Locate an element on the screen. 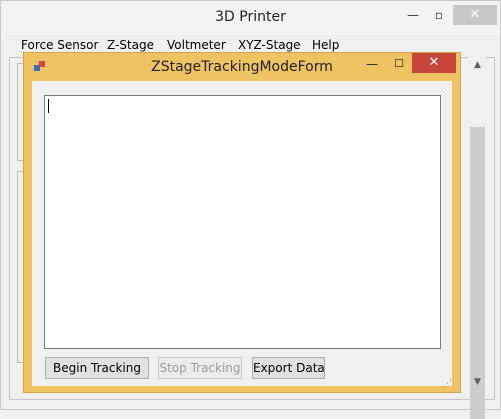 This screenshot has height=419, width=501. menu-voltmeter: Voltmeter is located at coordinates (196, 45).